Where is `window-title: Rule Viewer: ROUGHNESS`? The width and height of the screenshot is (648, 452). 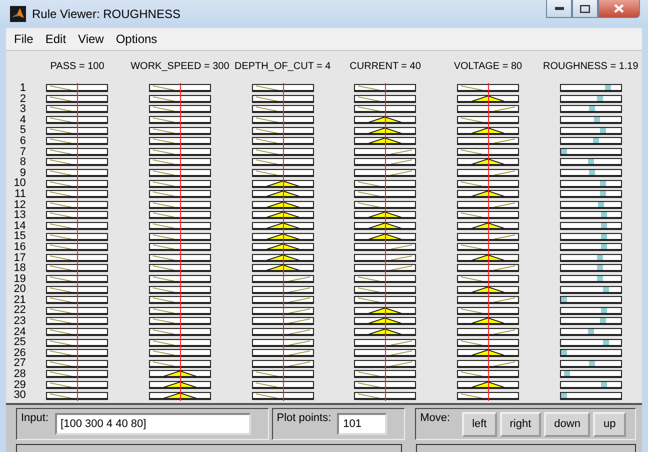
window-title: Rule Viewer: ROUGHNESS is located at coordinates (107, 14).